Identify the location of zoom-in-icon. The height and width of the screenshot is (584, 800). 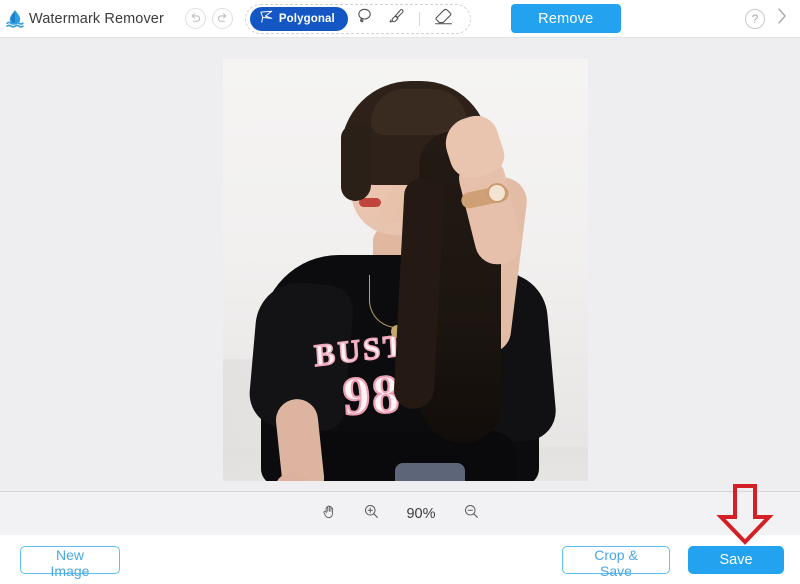
(371, 514).